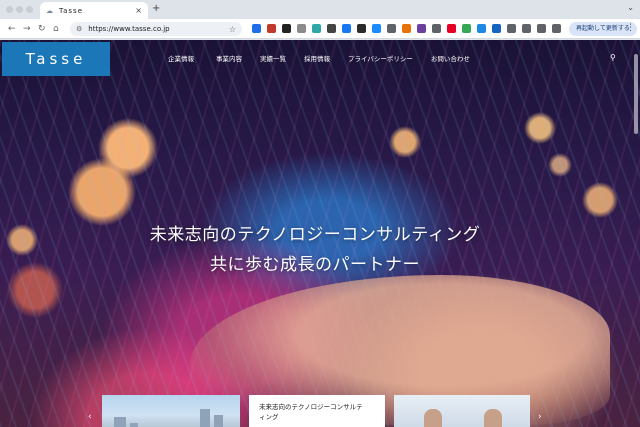 The height and width of the screenshot is (427, 640). I want to click on nav-item-works: 実績一覧, so click(273, 58).